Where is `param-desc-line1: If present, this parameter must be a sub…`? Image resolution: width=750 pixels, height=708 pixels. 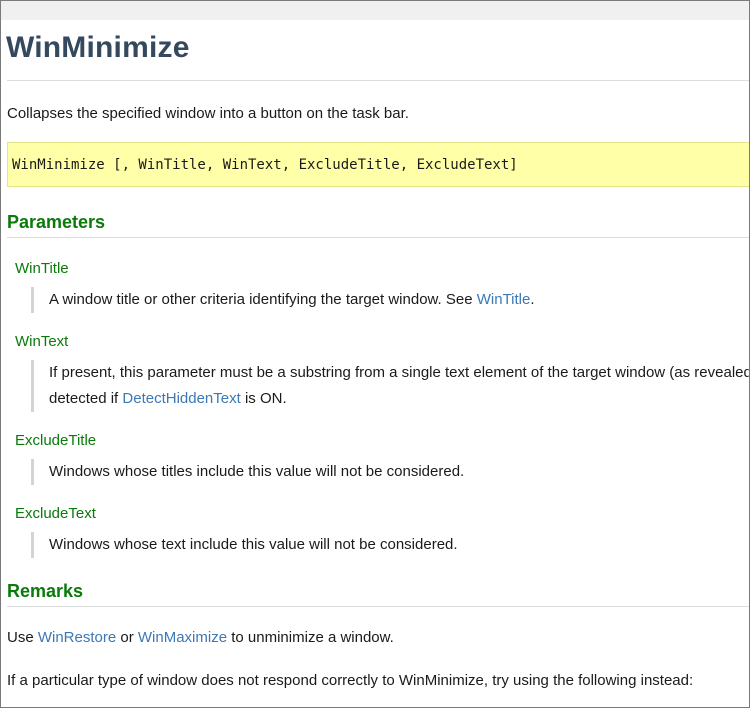 param-desc-line1: If present, this parameter must be a sub… is located at coordinates (399, 372).